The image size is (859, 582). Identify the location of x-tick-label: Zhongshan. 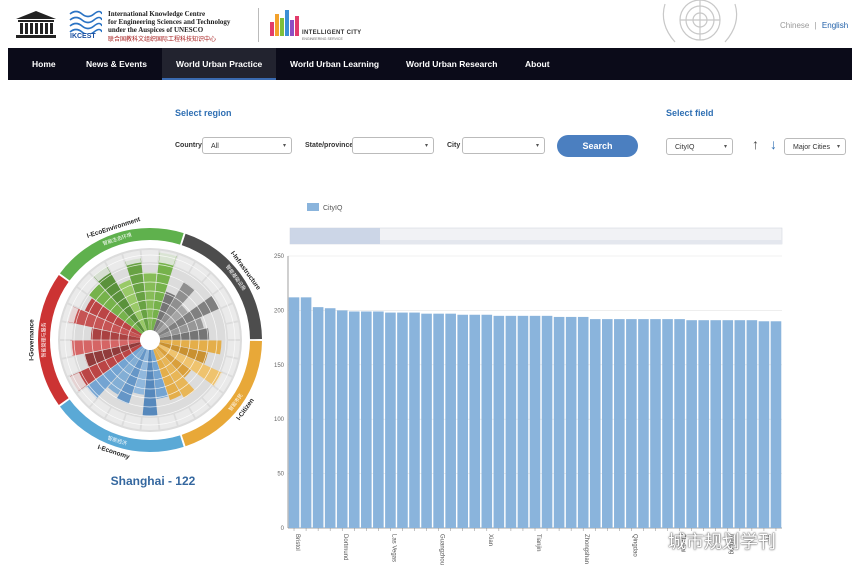
(586, 549).